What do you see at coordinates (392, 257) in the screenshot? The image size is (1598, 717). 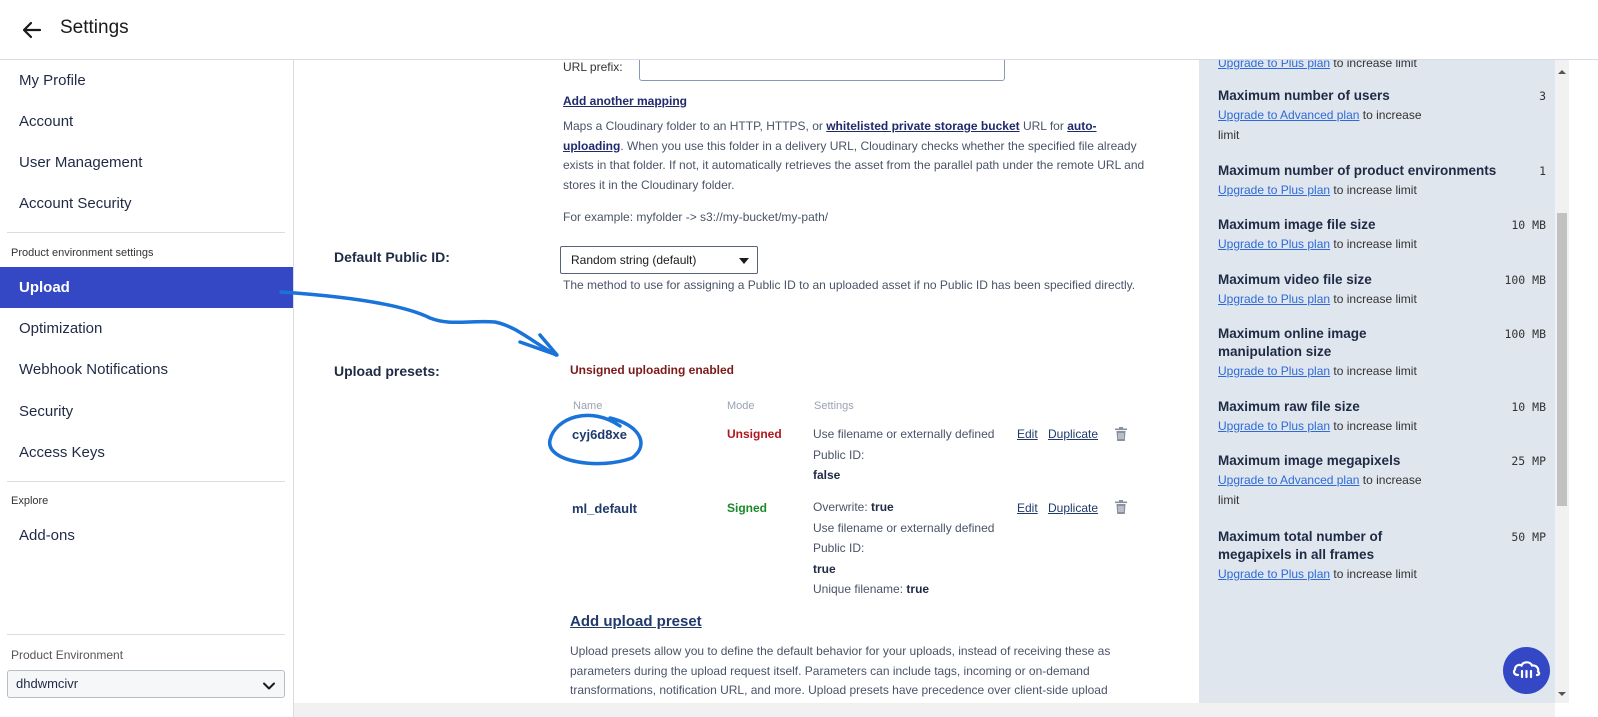 I see `default-public-id-label: Default Public ID:` at bounding box center [392, 257].